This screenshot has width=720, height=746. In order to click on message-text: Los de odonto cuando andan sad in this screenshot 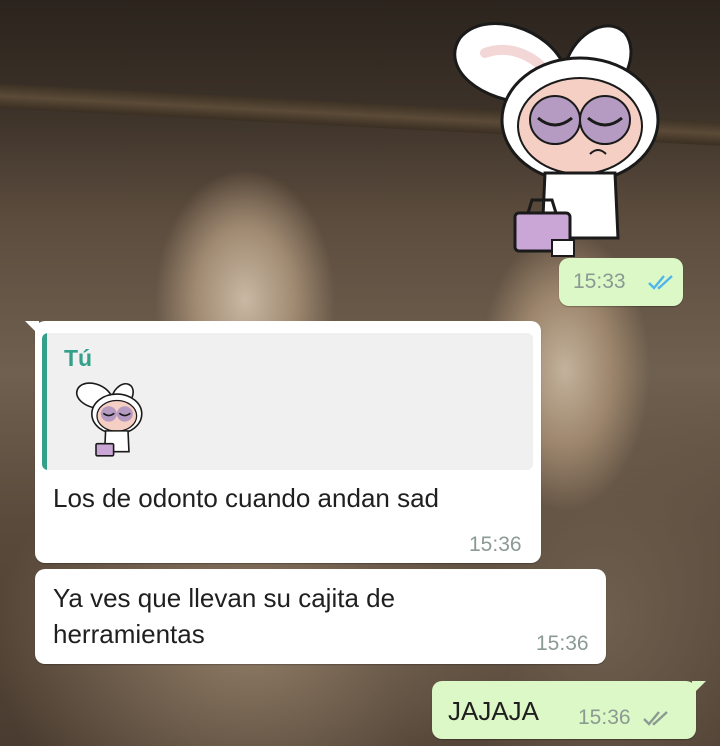, I will do `click(246, 498)`.